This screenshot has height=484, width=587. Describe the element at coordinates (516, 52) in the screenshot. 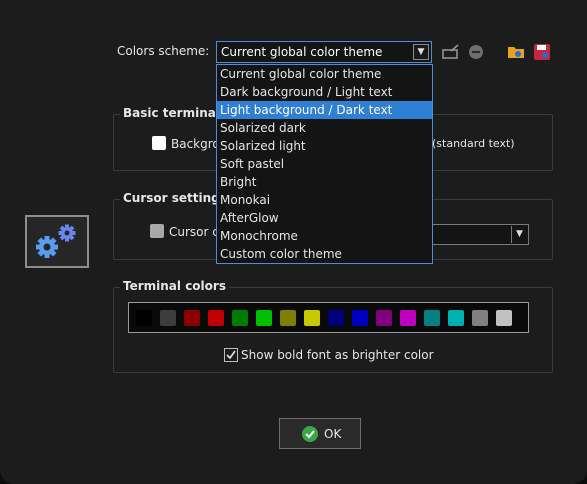

I see `open-folder-icon` at that location.